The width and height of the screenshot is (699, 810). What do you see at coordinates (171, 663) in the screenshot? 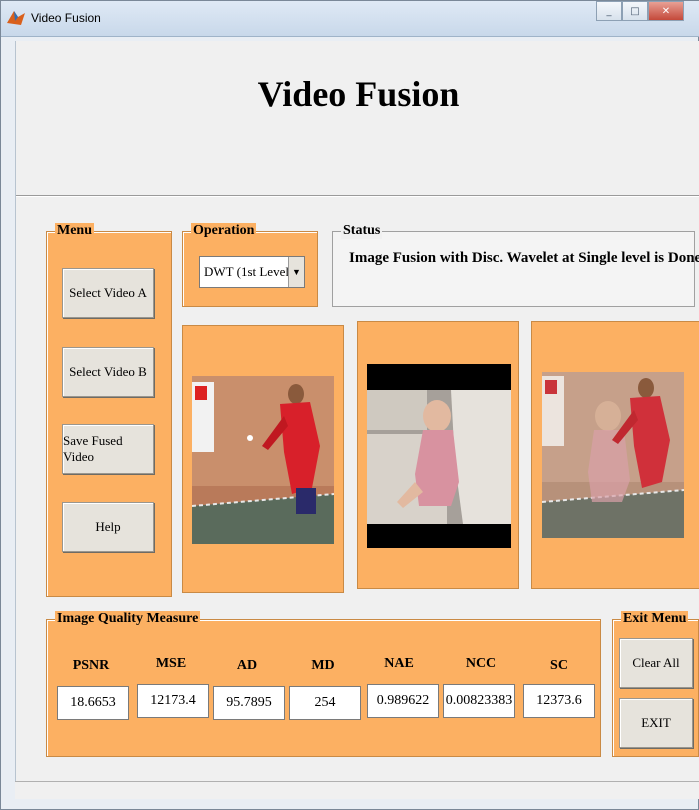
I see `metric-label-mse: MSE` at bounding box center [171, 663].